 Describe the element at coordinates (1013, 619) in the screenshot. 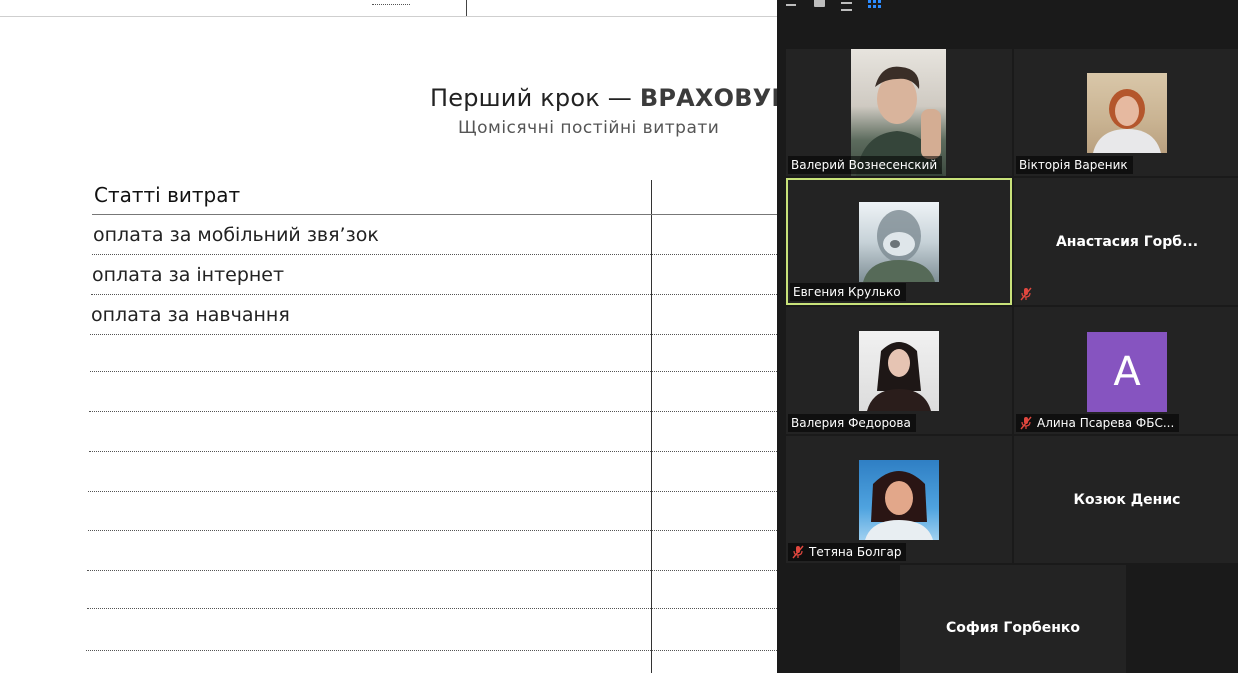

I see `participant-tile: София Горбенко` at that location.